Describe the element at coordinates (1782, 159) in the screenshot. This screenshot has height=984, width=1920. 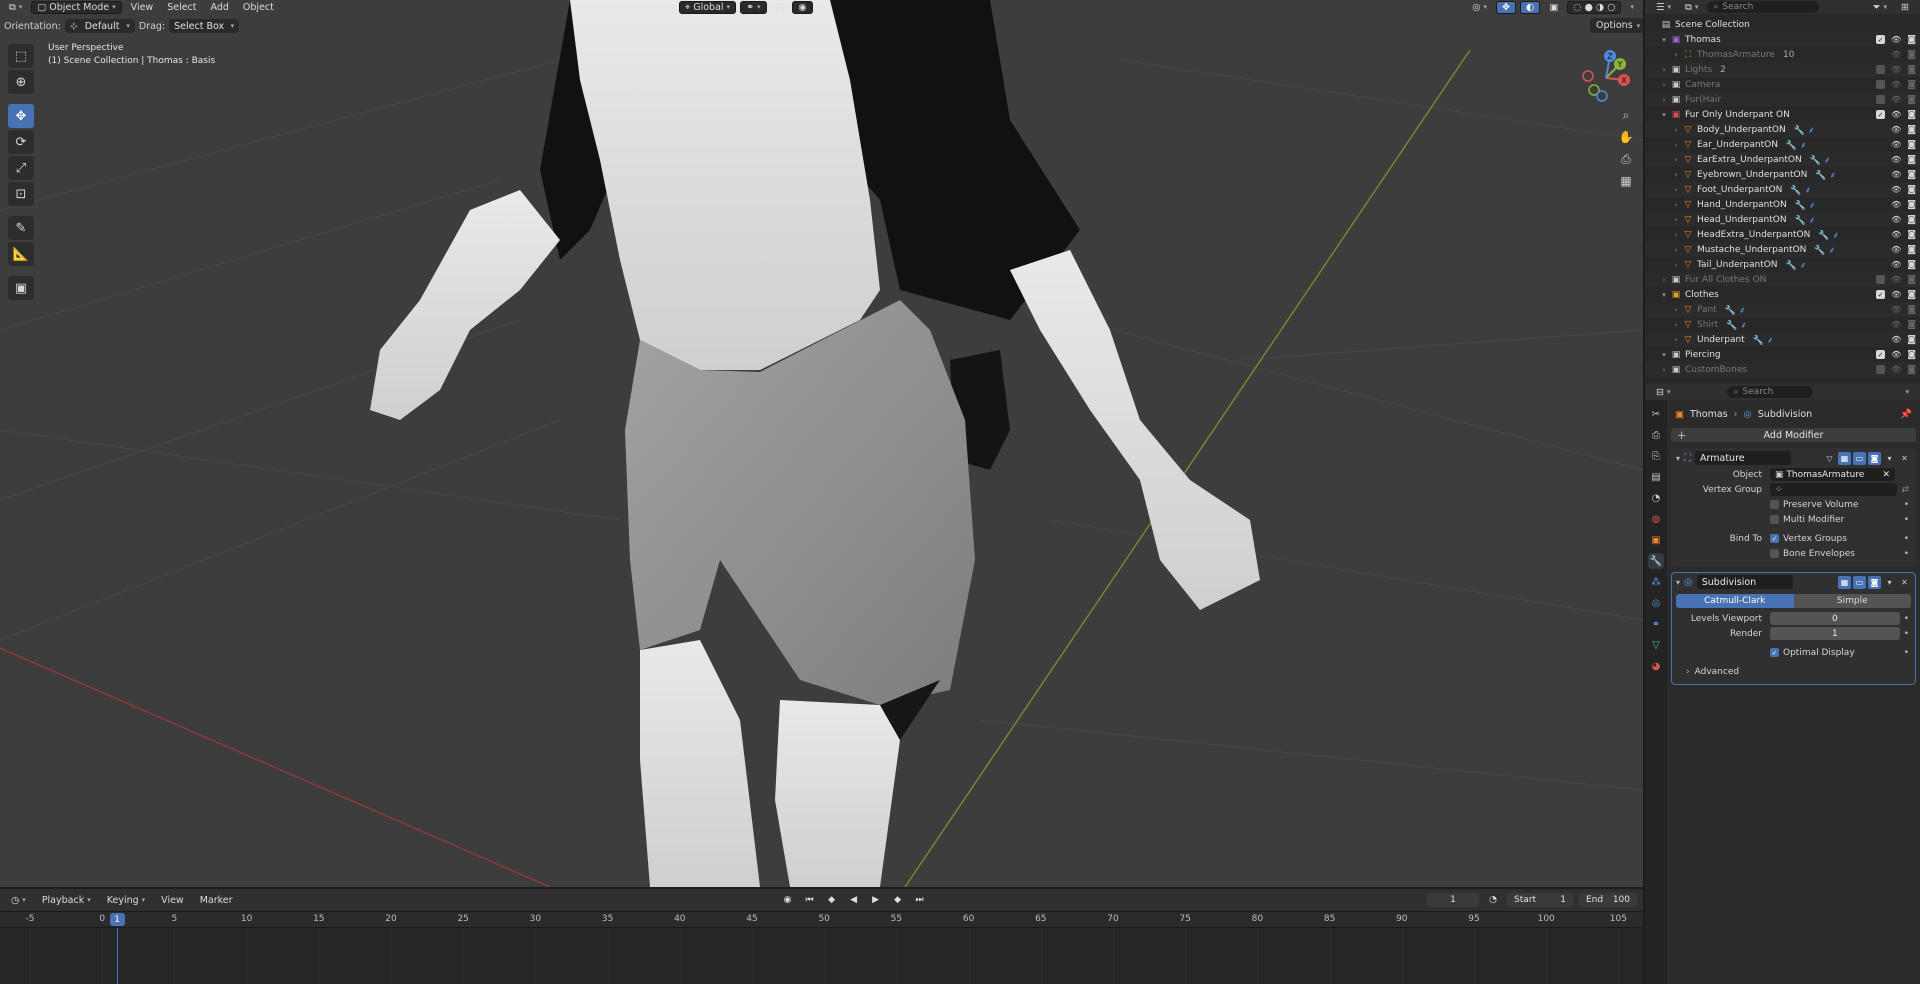
I see `outliner-row: › ▽ EarExtra_UnderpantON 🔧 ⸙ 👁 ◙` at that location.